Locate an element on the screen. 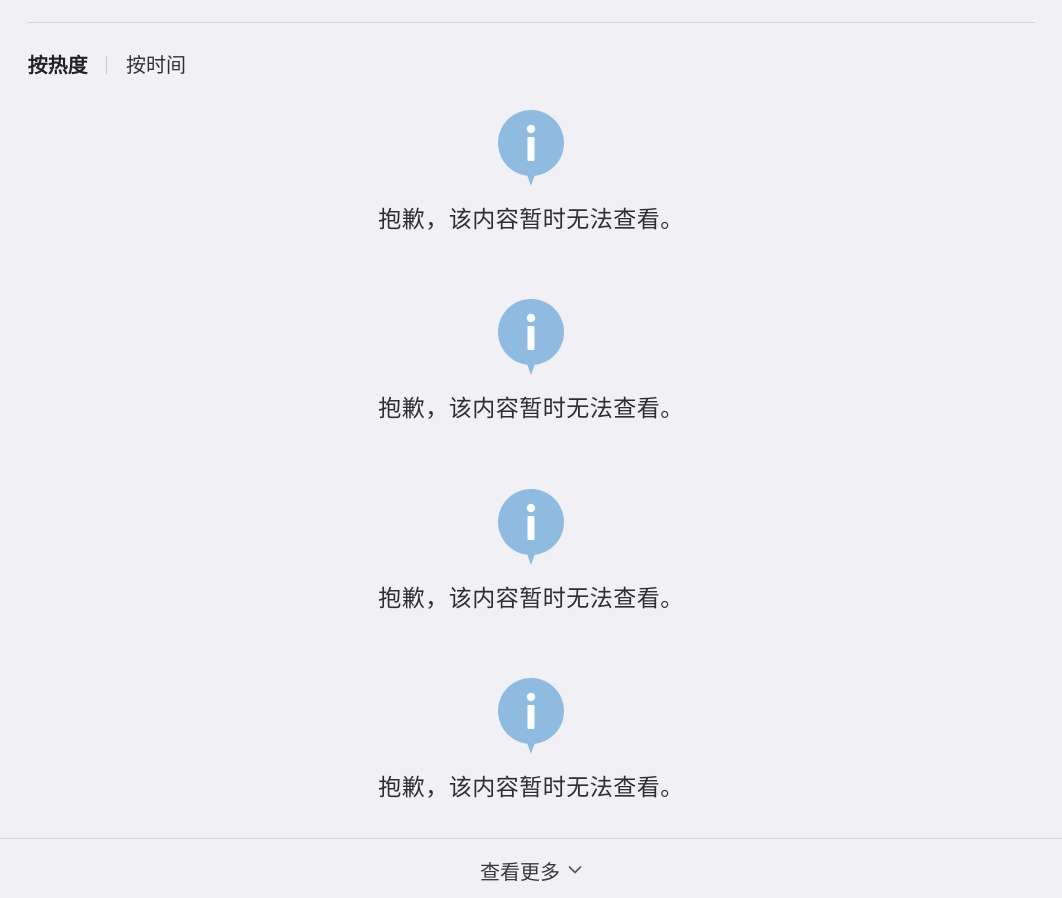 Image resolution: width=1062 pixels, height=898 pixels. load-more-button: 查看更多 is located at coordinates (531, 870).